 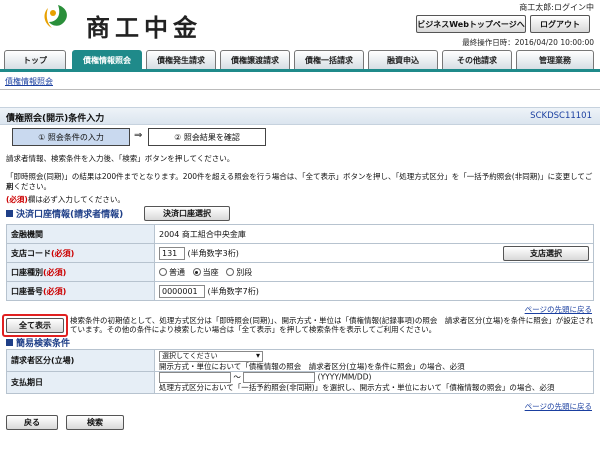 What do you see at coordinates (300, 89) in the screenshot?
I see `divider` at bounding box center [300, 89].